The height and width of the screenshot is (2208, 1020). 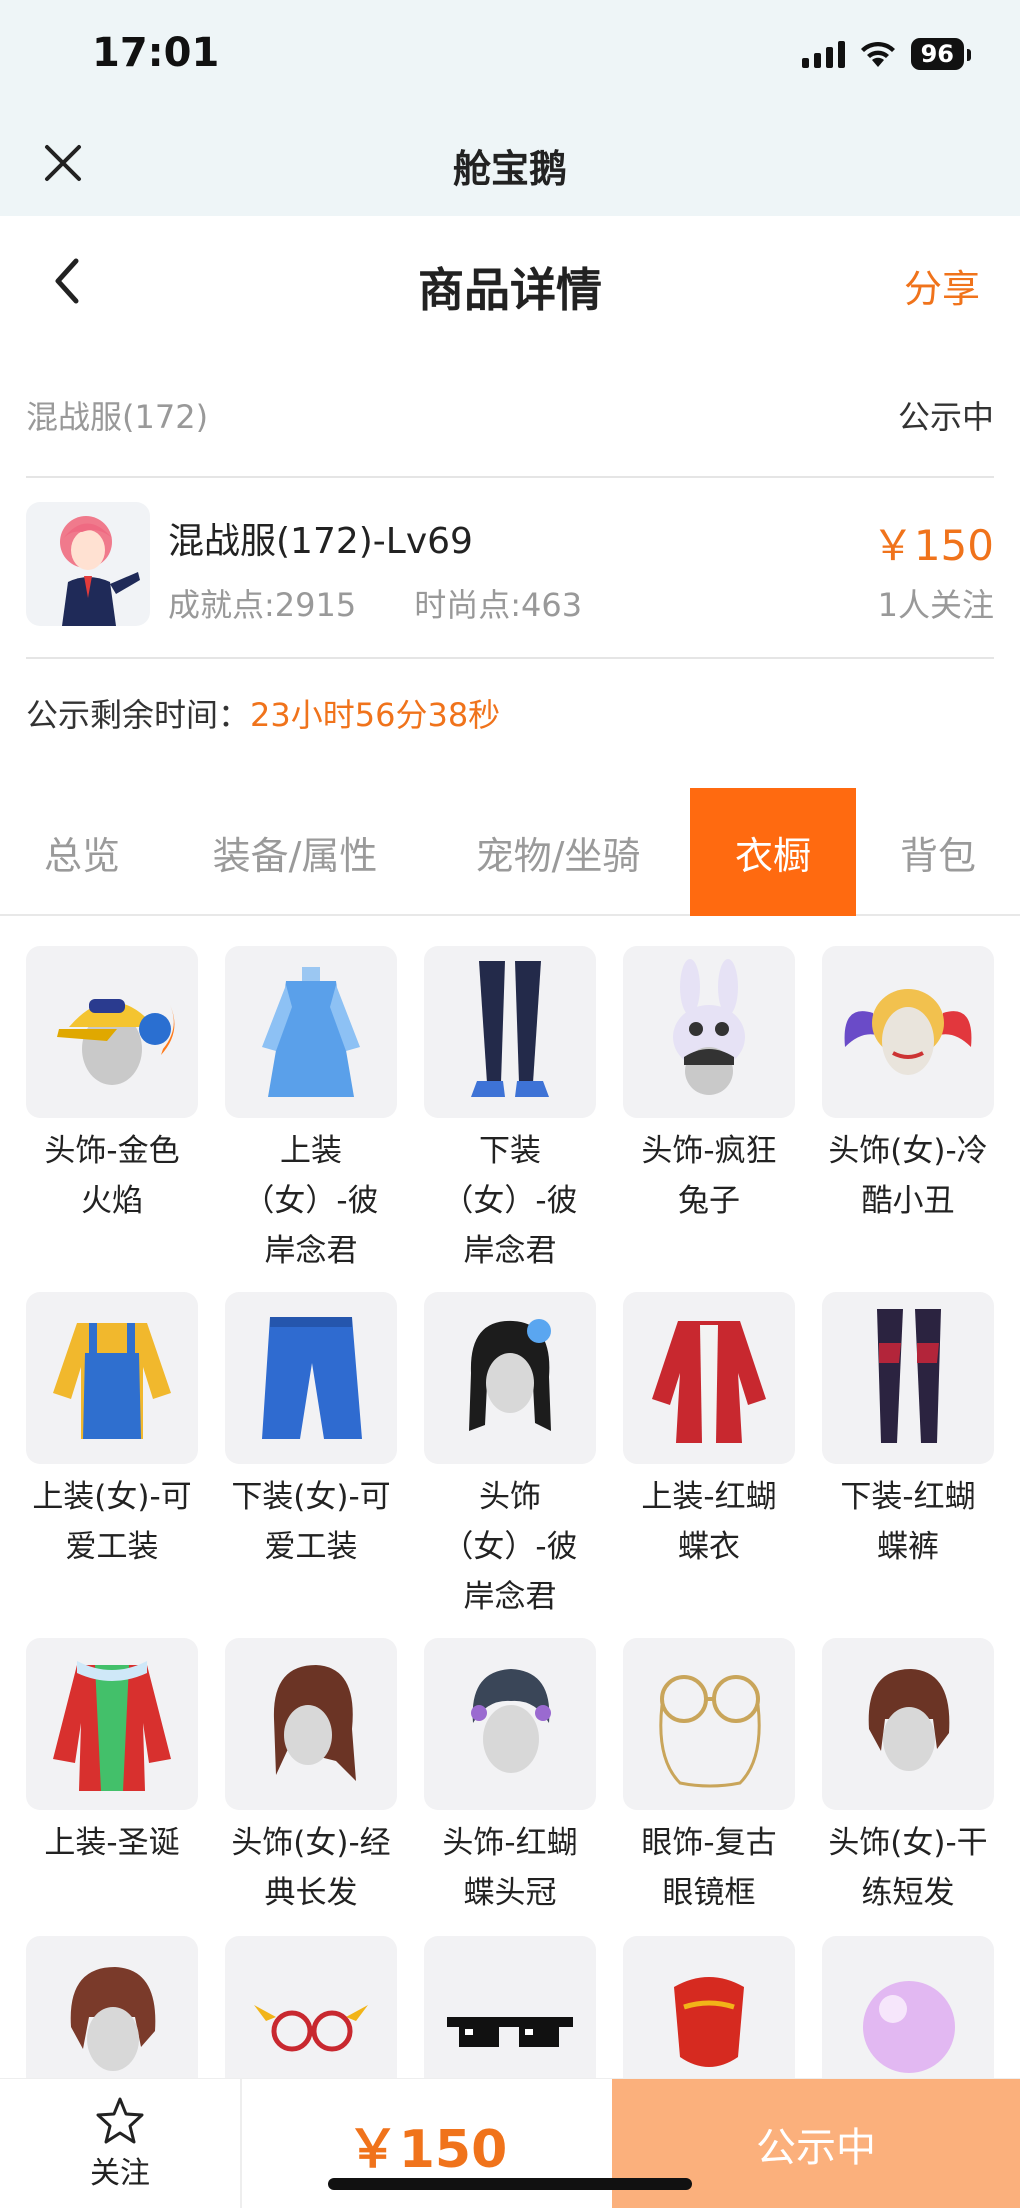 I want to click on wifi-icon, so click(x=877, y=54).